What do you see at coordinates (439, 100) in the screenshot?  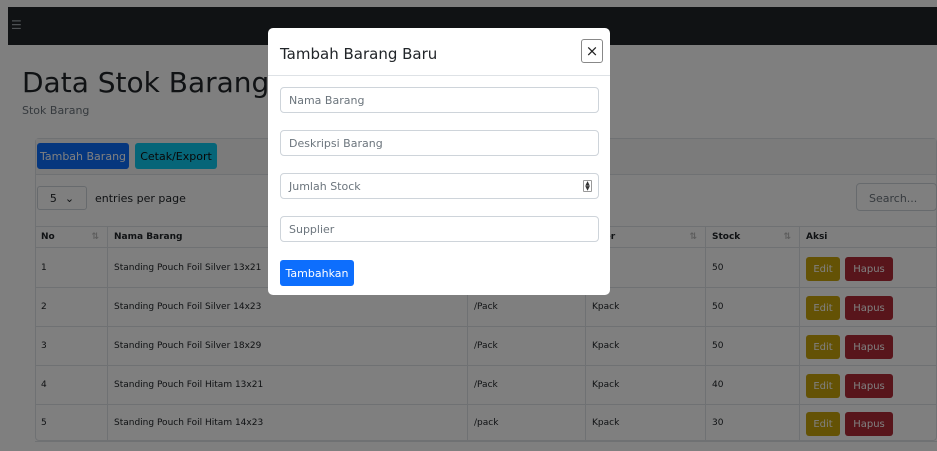 I see `nama-barang-input: Nama Barang` at bounding box center [439, 100].